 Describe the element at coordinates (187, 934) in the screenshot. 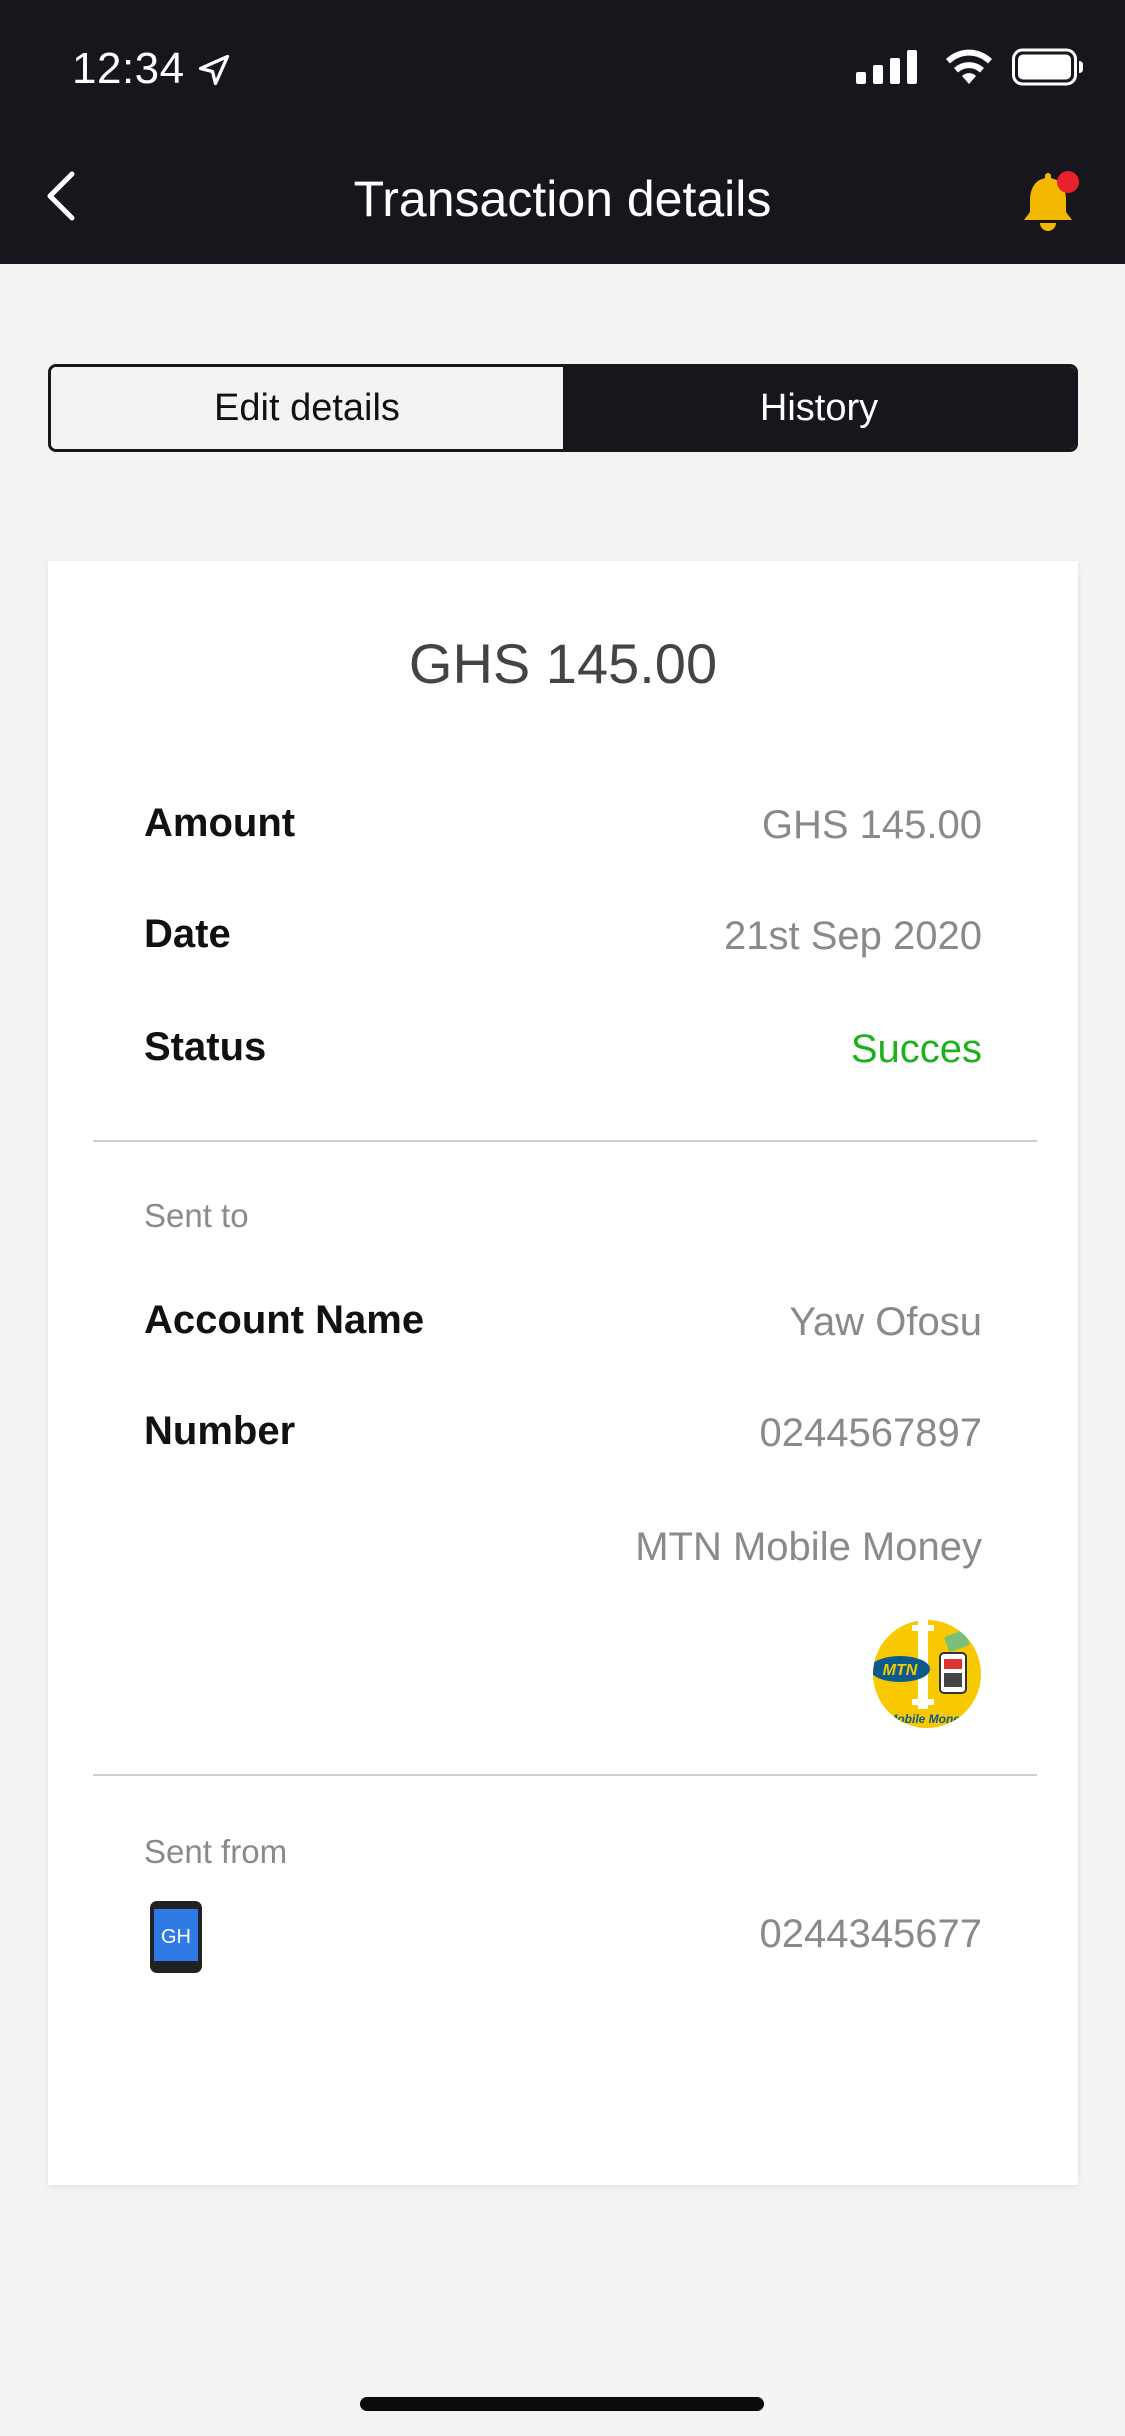

I see `date-label: Date` at that location.